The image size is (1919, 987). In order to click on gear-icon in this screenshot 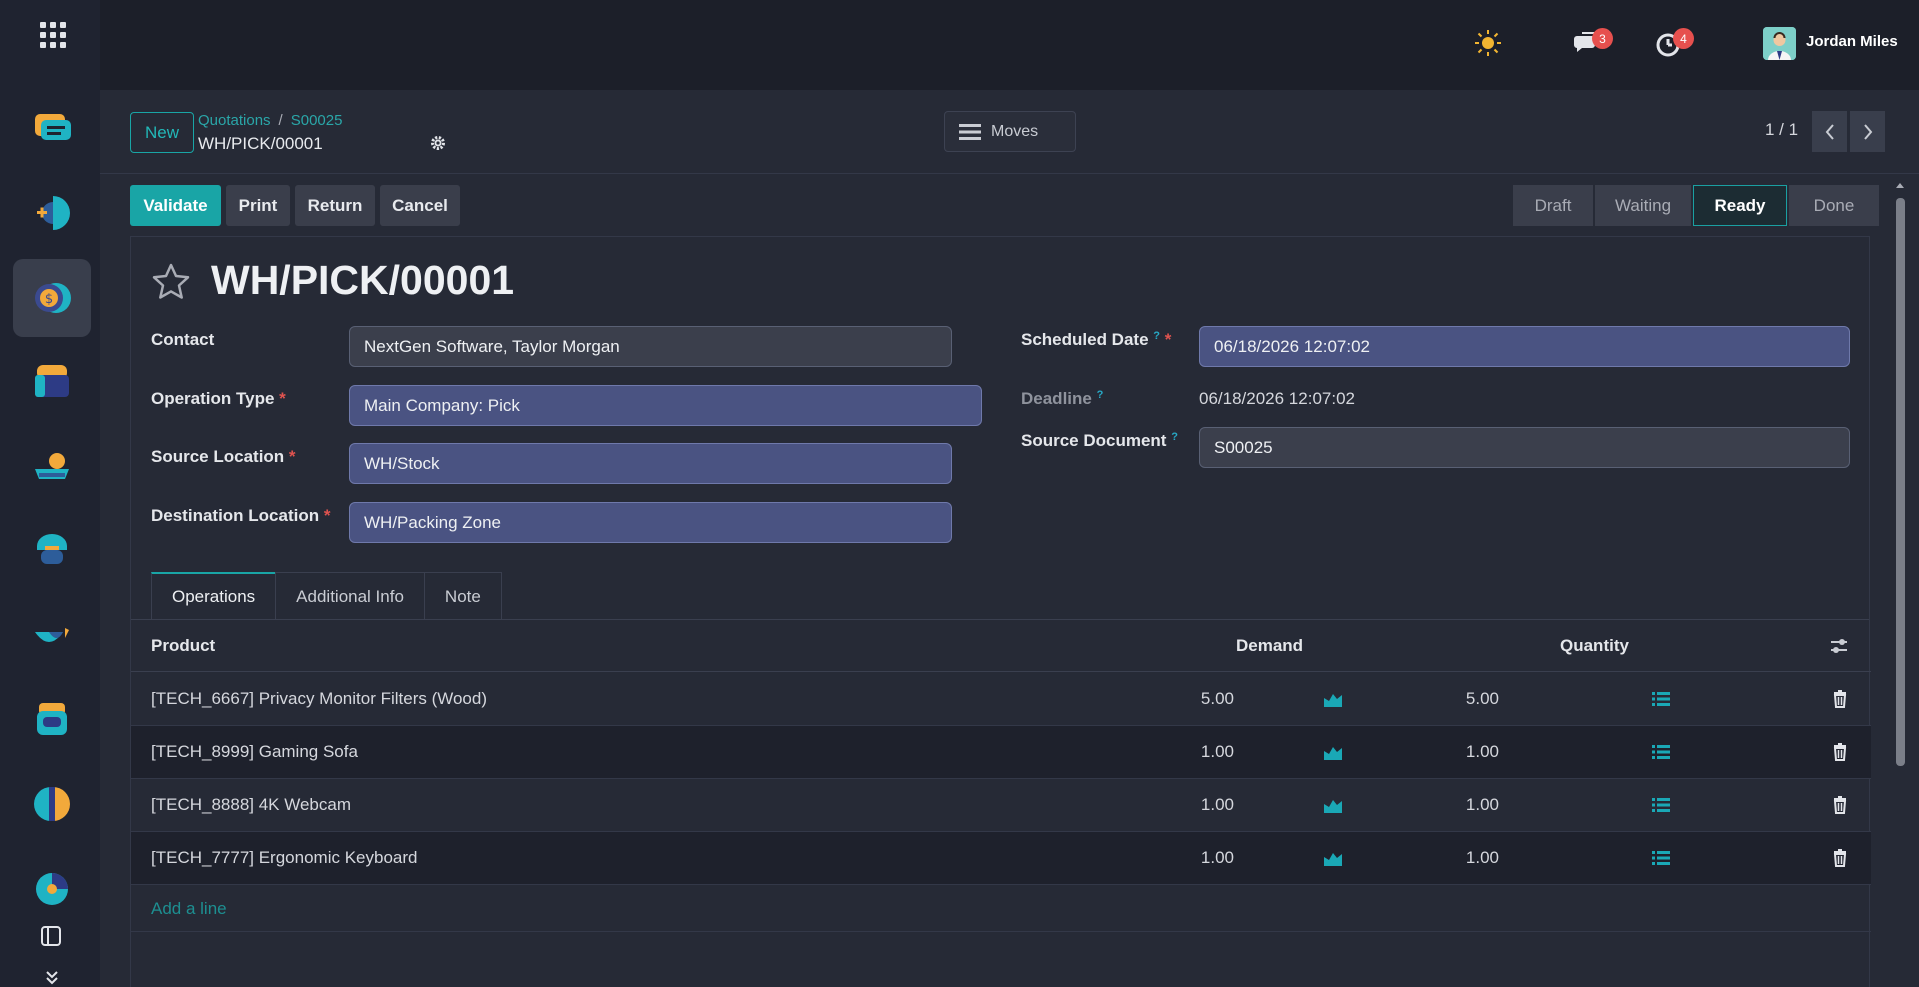, I will do `click(438, 143)`.